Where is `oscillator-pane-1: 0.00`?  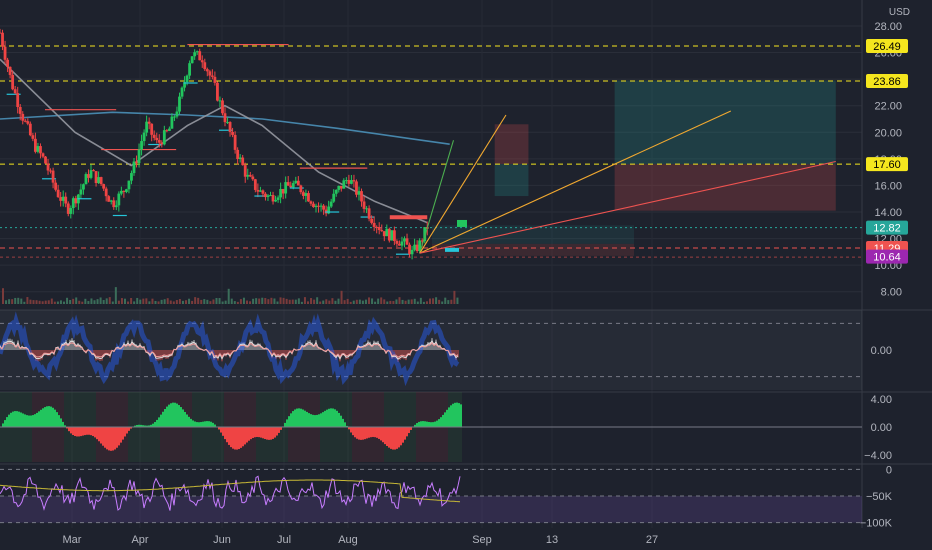 oscillator-pane-1: 0.00 is located at coordinates (466, 349).